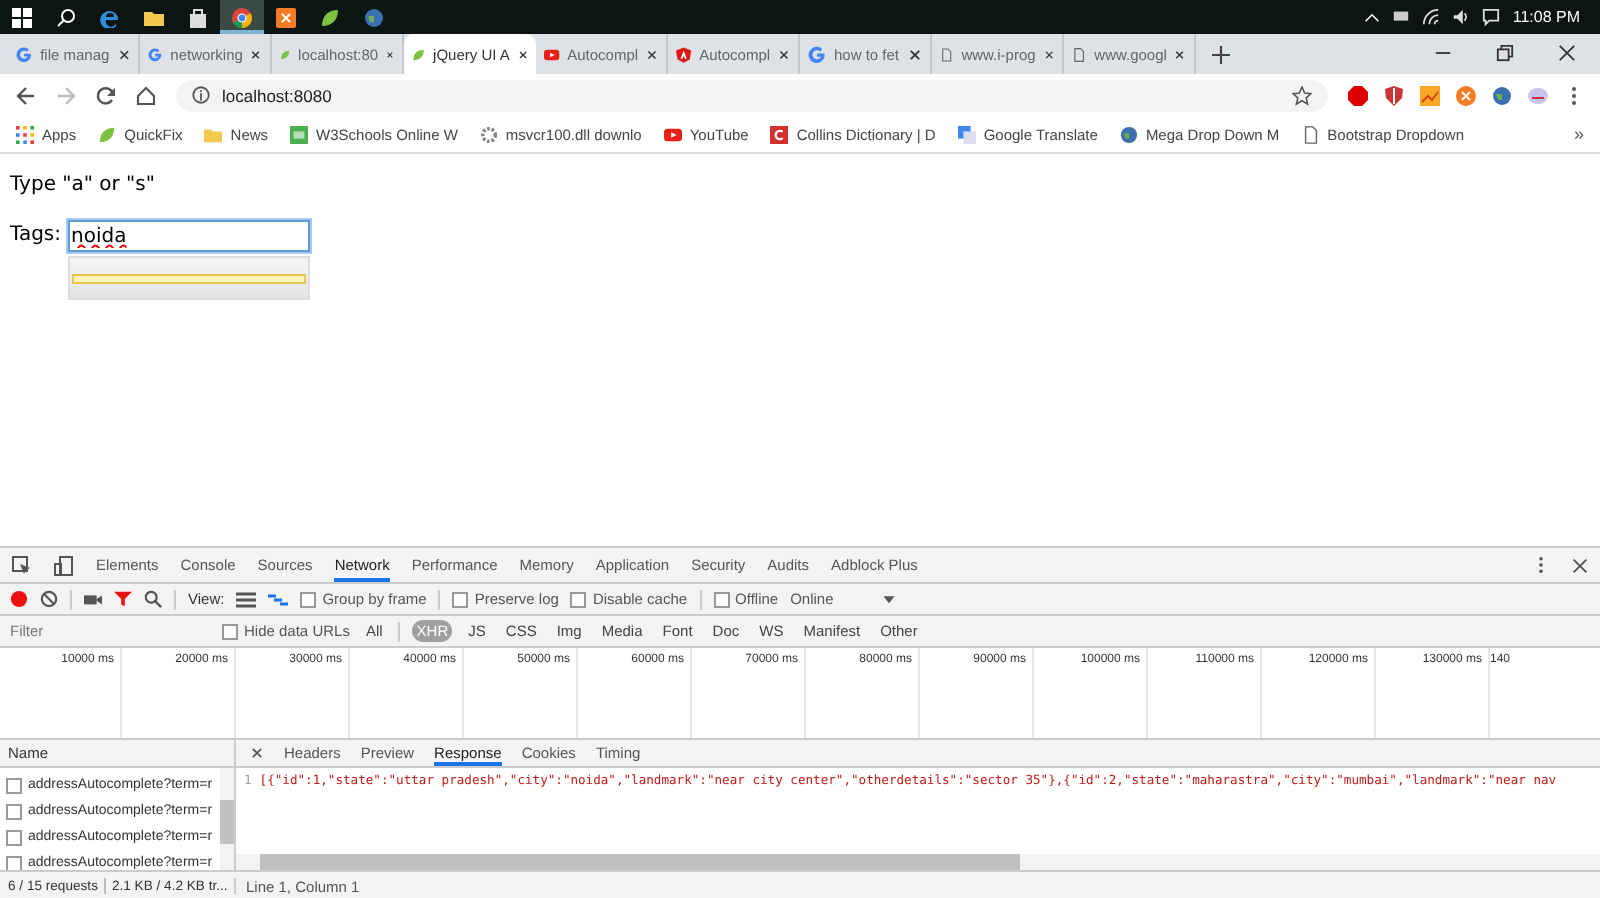  I want to click on tags-field: noida, so click(188, 236).